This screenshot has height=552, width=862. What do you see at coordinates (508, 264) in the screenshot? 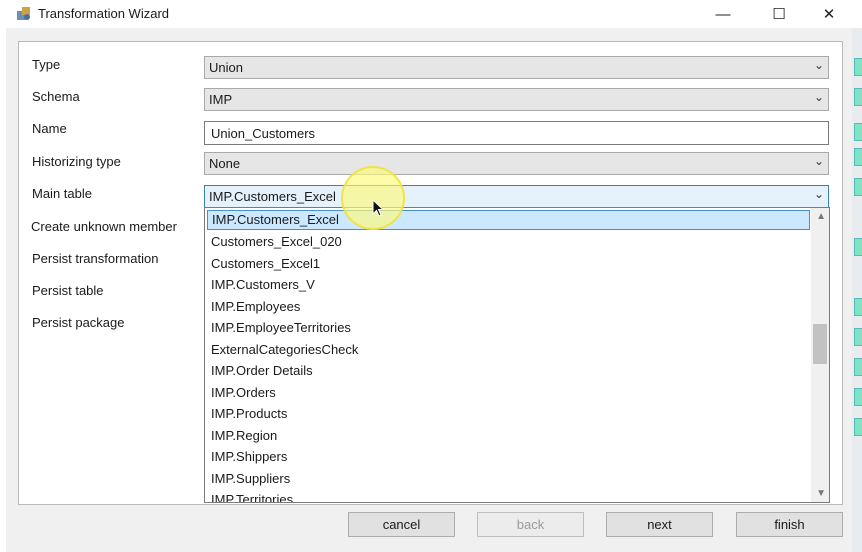
I see `dropdown-option: Customers_Excel1` at bounding box center [508, 264].